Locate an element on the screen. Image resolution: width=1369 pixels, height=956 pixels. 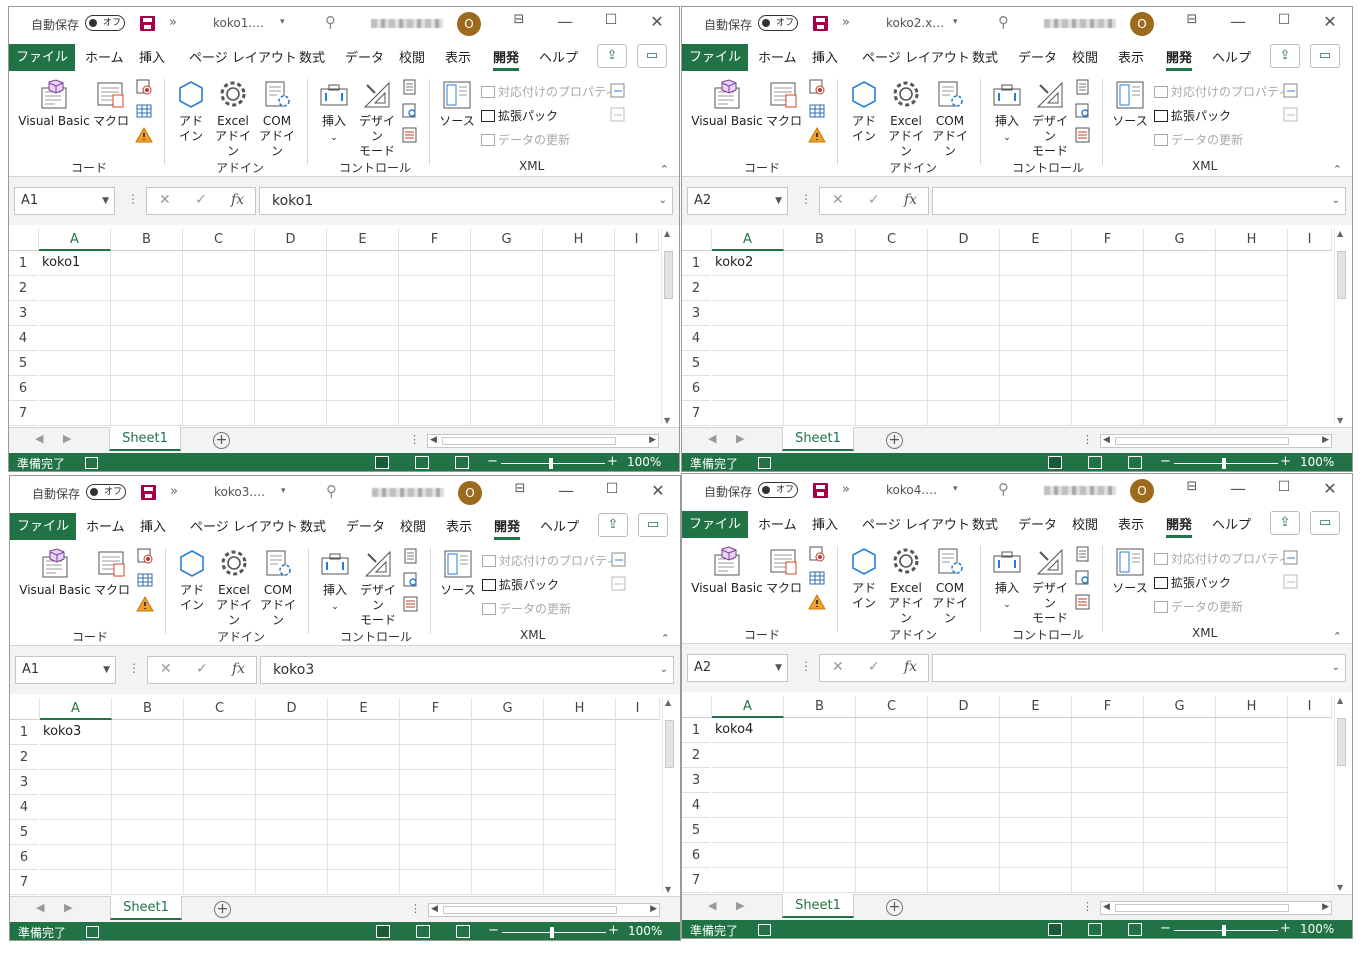
xml-import-icon is located at coordinates (619, 560).